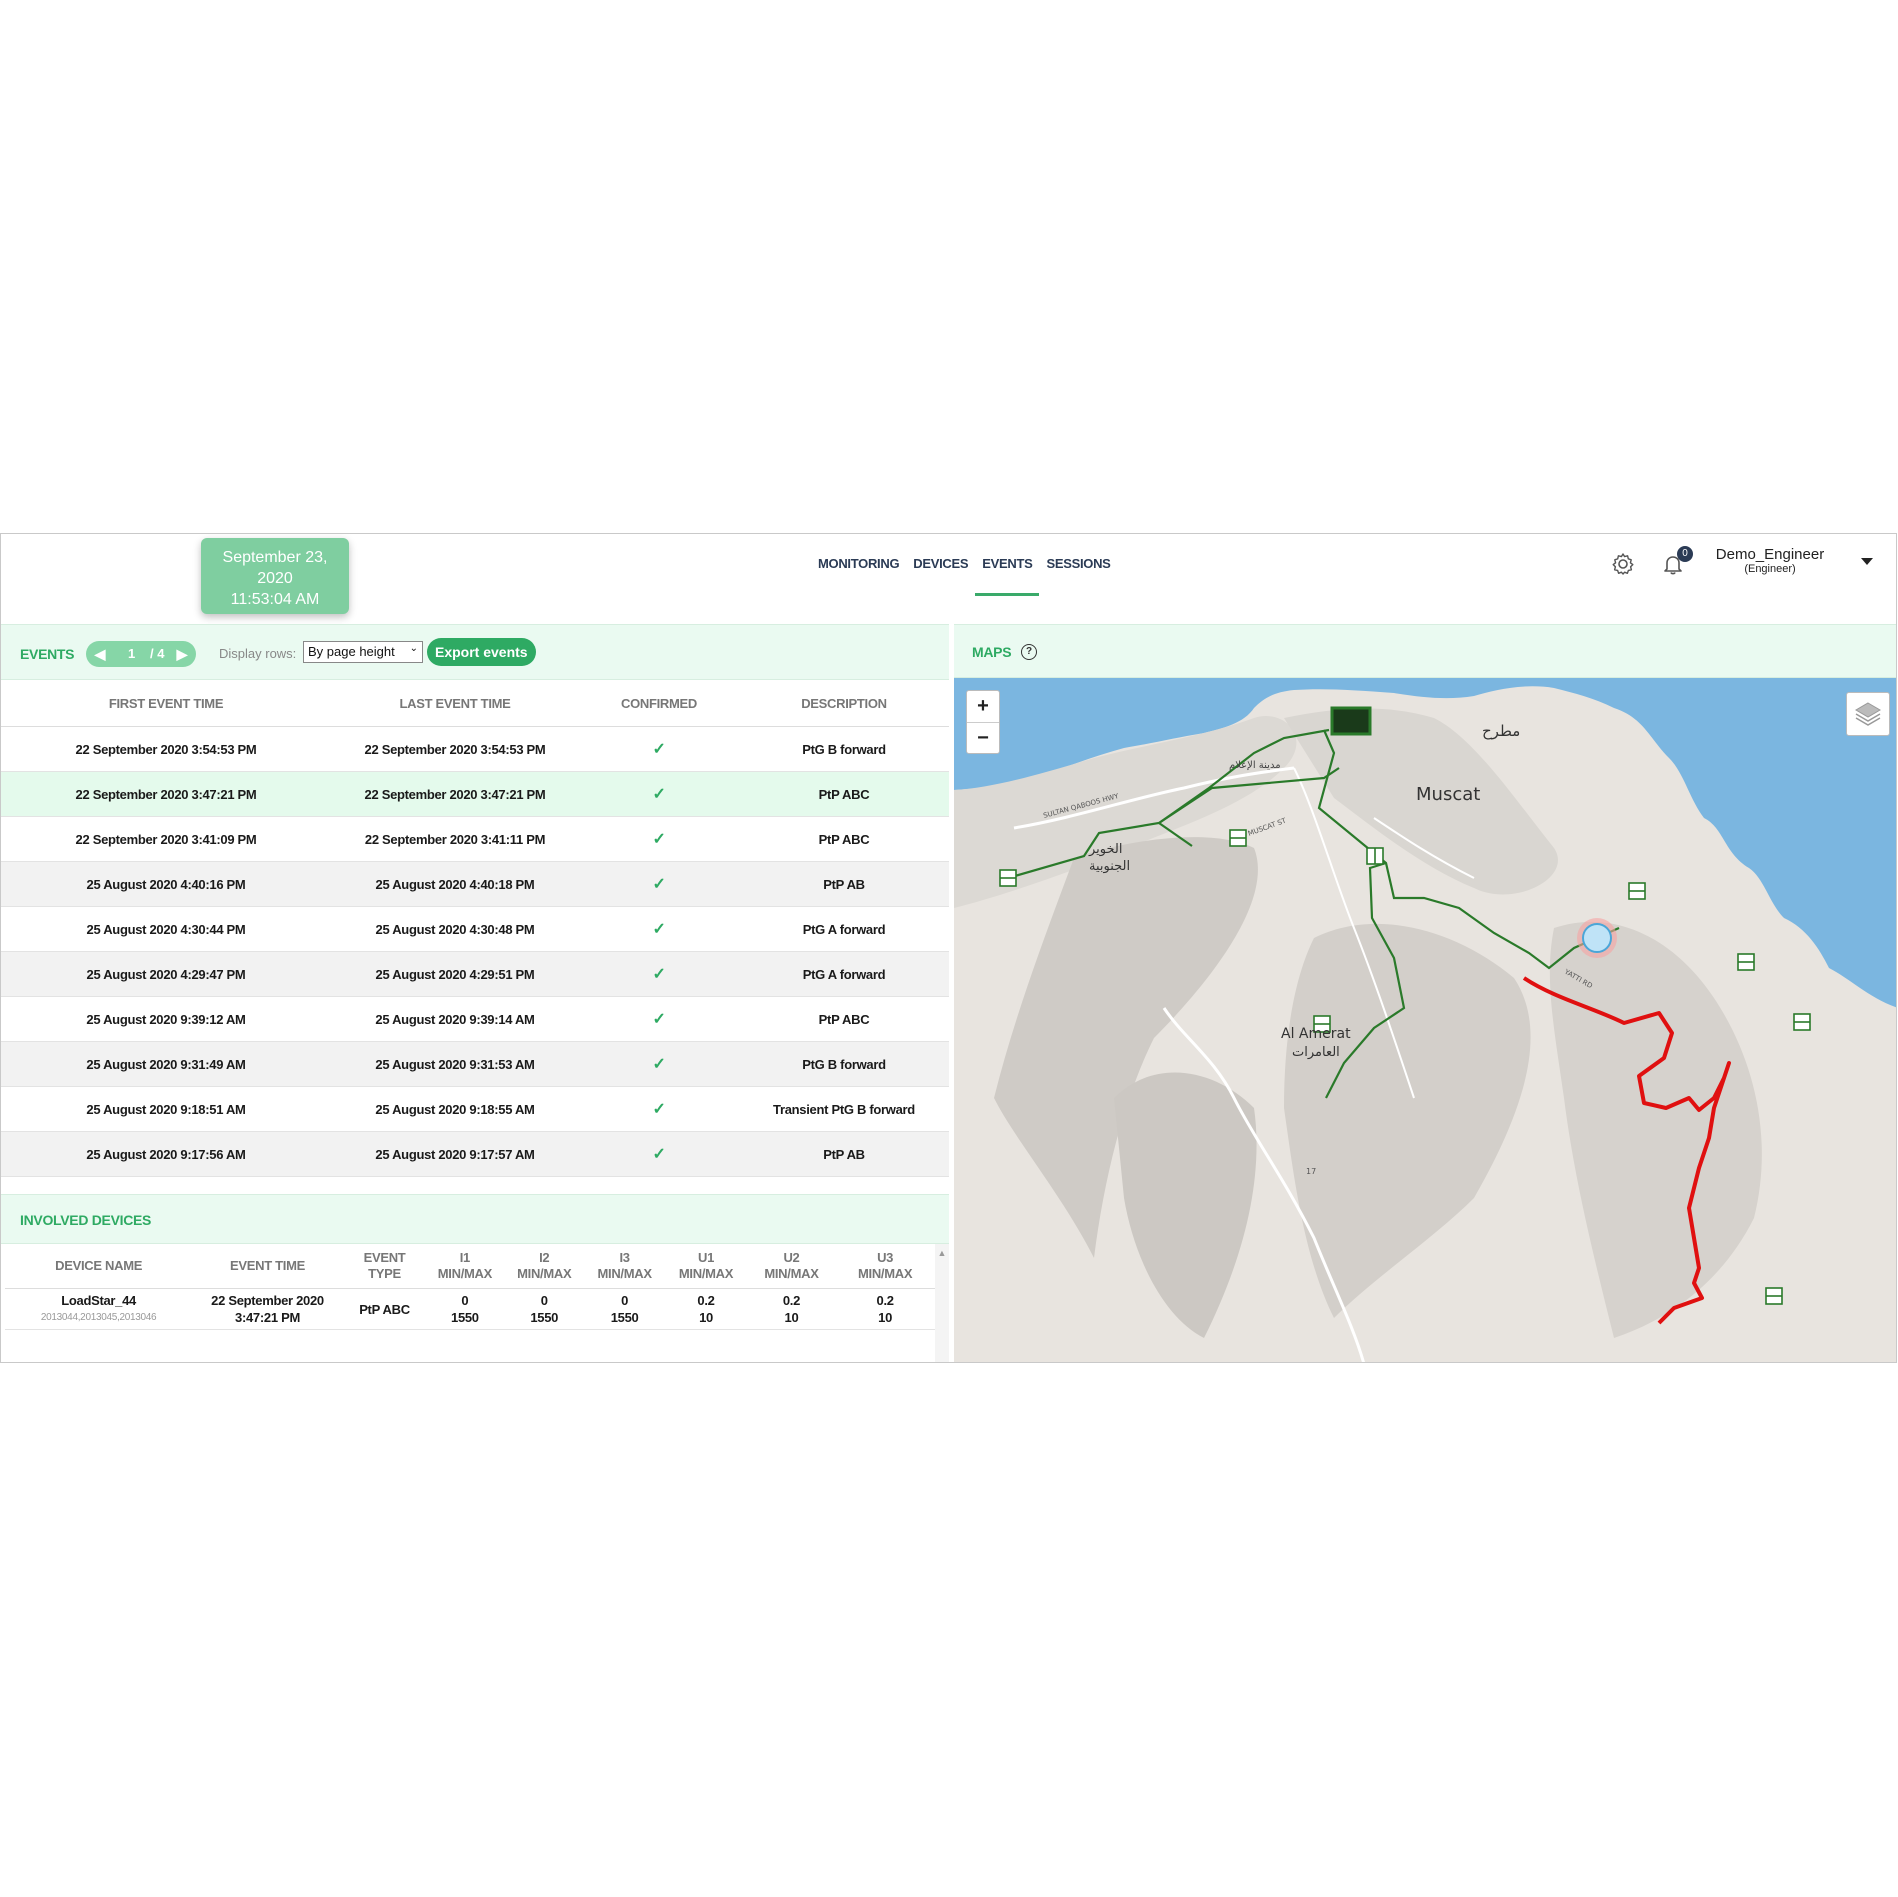  Describe the element at coordinates (182, 654) in the screenshot. I see `next-page-icon: ▶` at that location.